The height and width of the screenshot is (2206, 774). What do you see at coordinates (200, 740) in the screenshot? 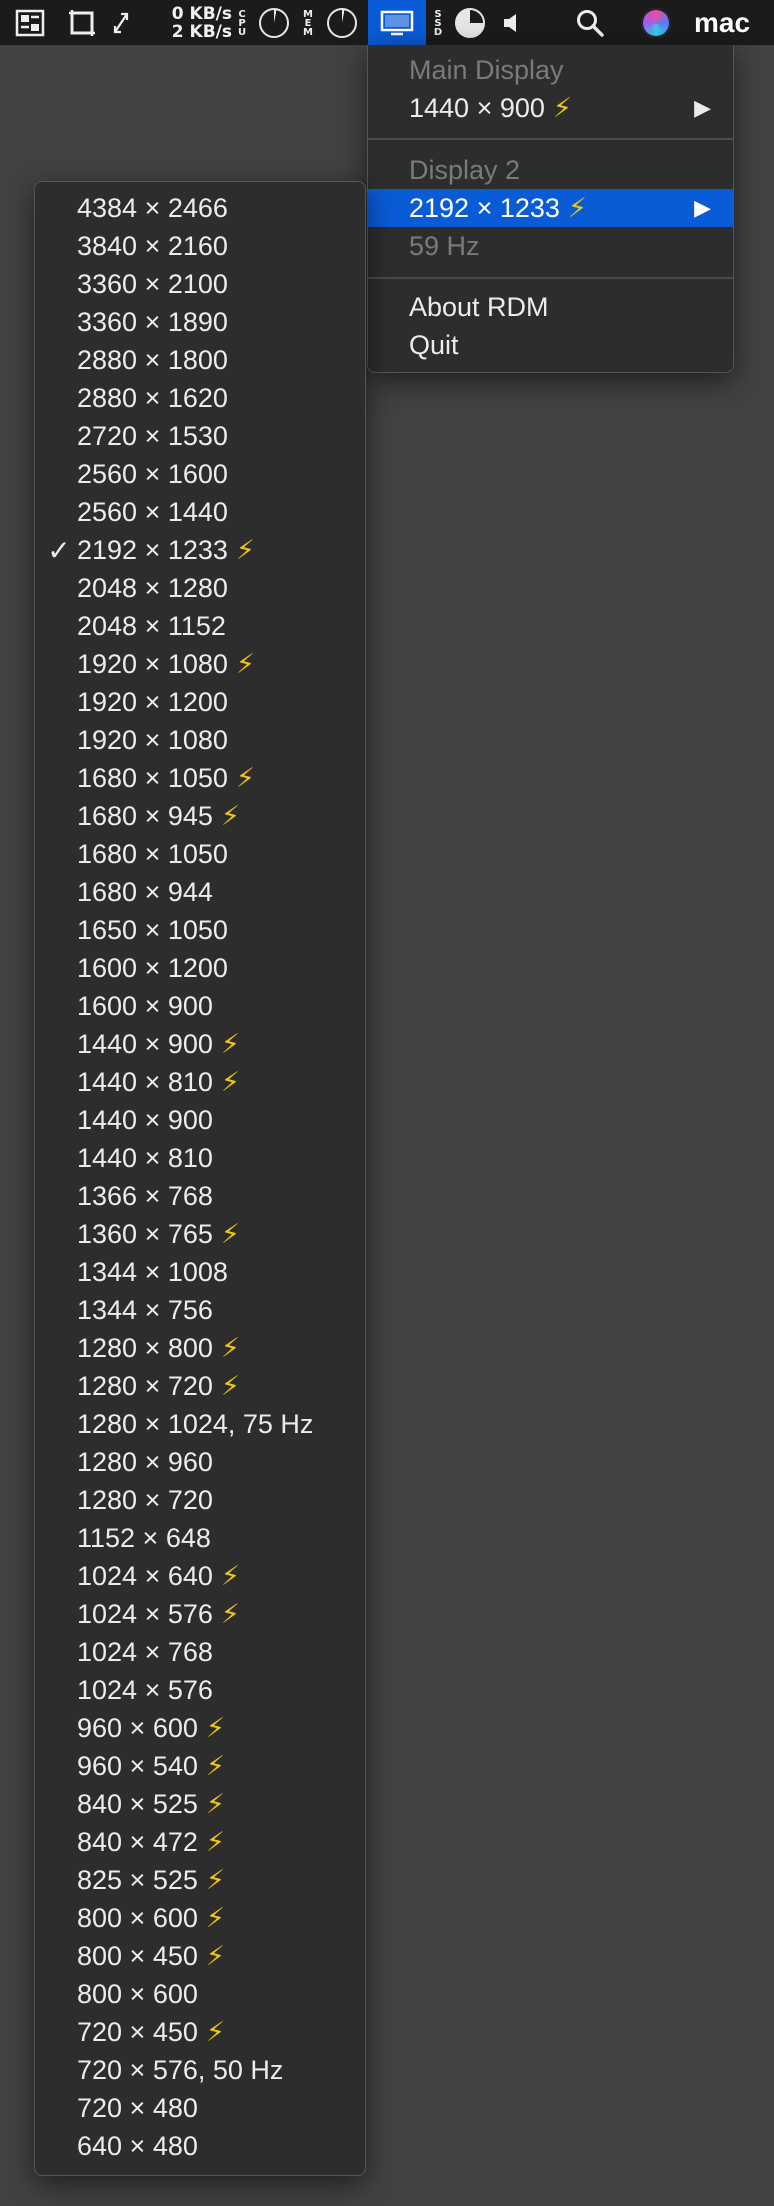
I see `resolution-item: 1920 × 1080` at bounding box center [200, 740].